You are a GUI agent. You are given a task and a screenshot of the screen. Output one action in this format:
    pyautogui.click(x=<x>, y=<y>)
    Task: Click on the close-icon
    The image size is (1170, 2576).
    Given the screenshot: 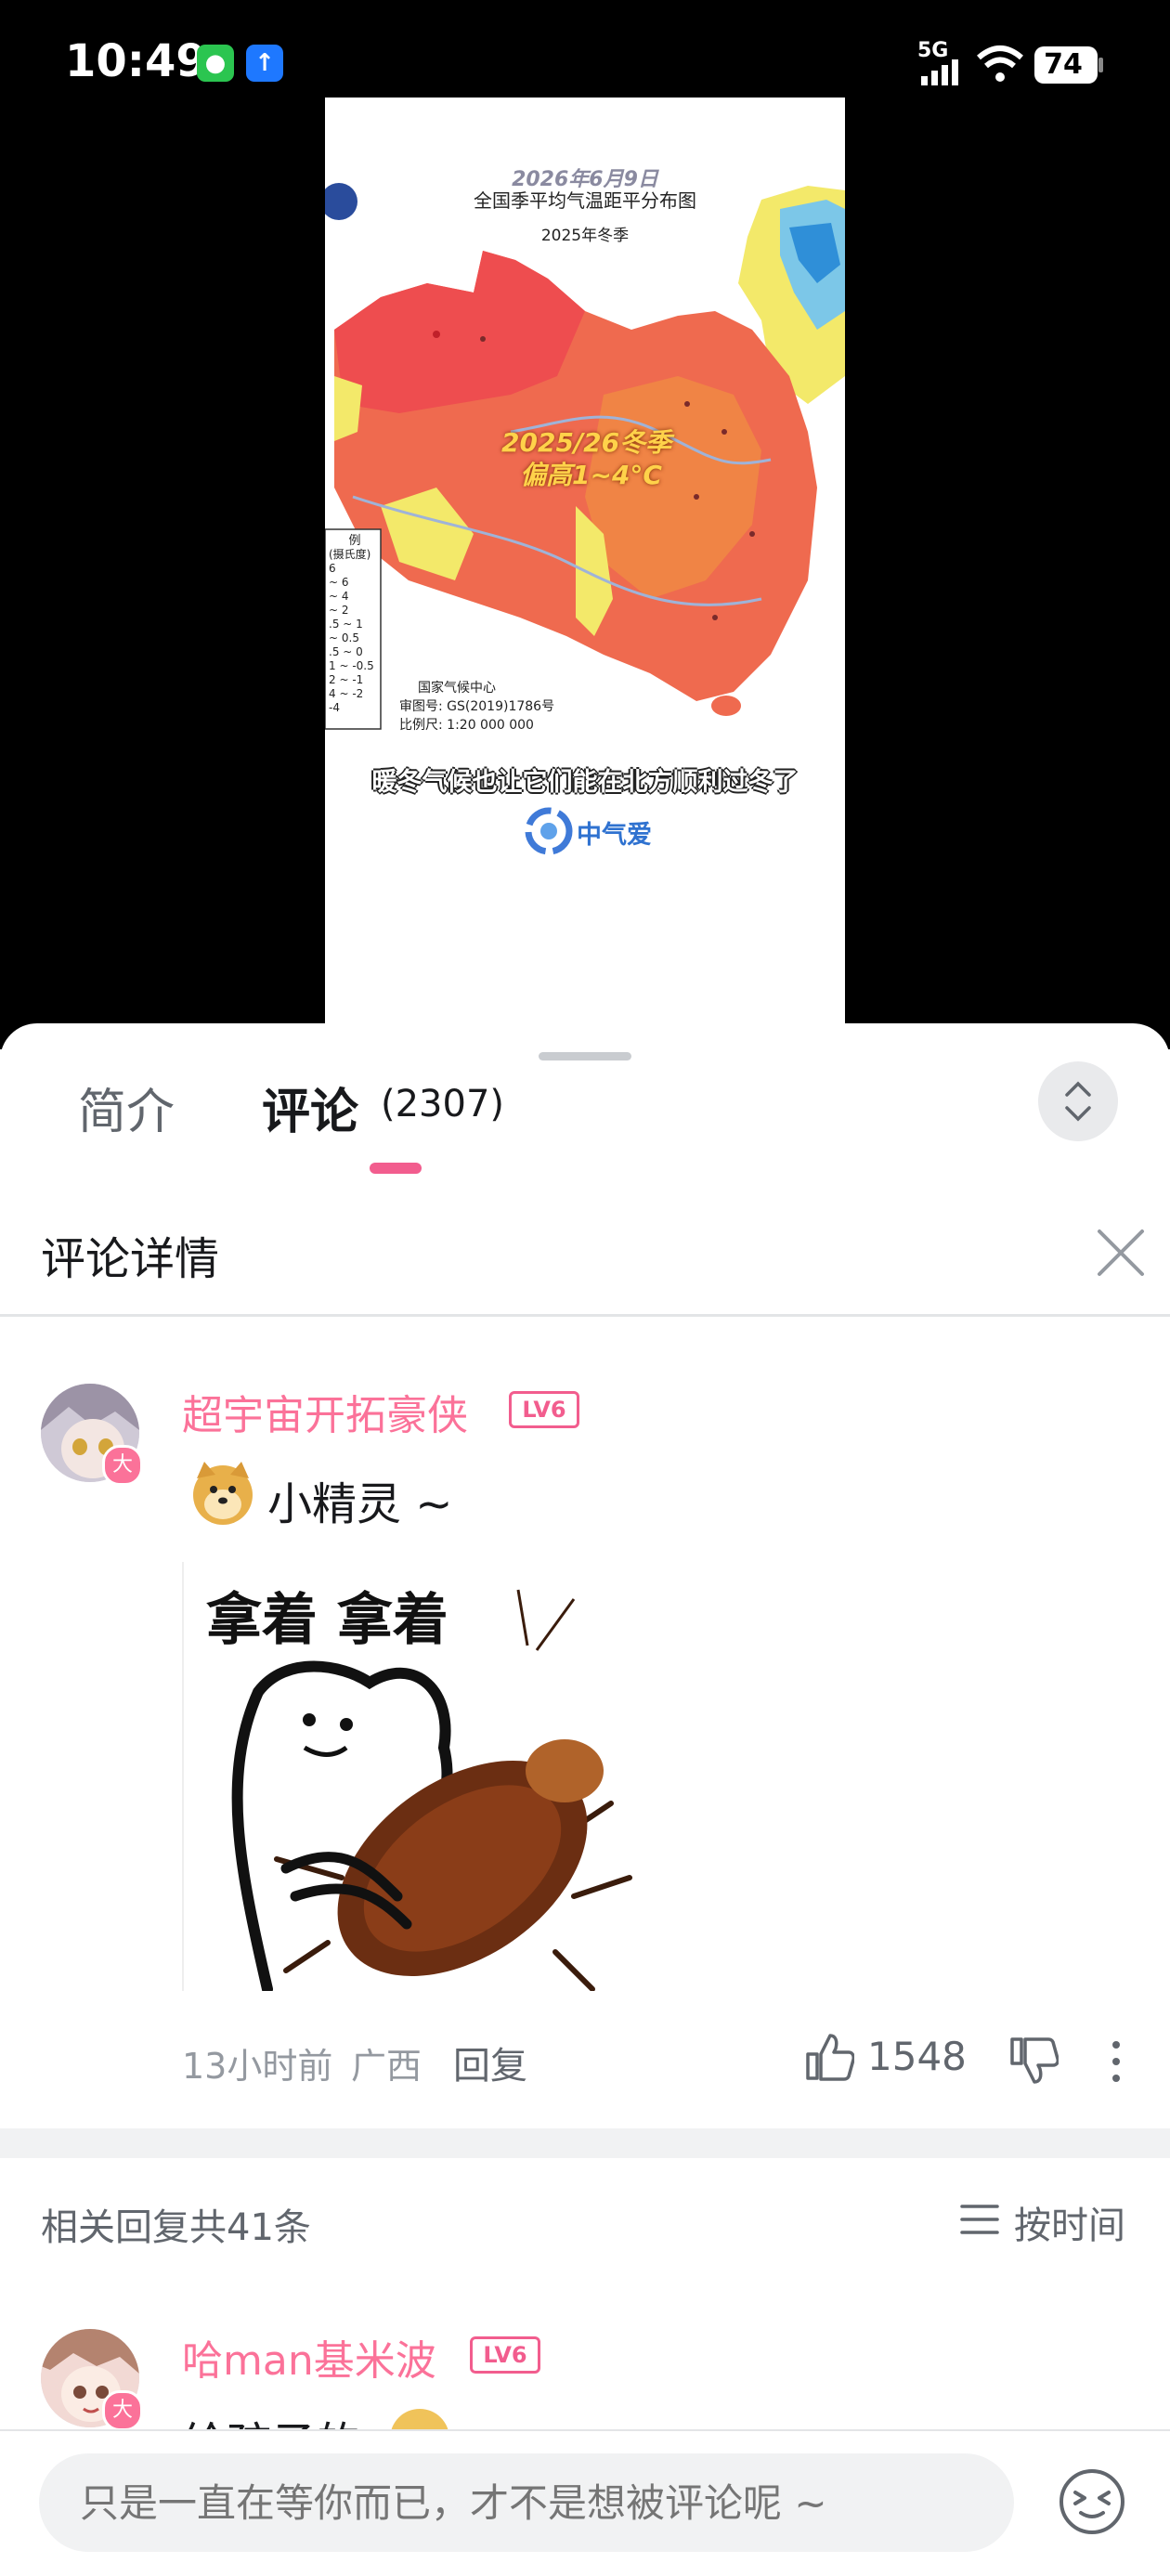 What is the action you would take?
    pyautogui.click(x=1121, y=1253)
    